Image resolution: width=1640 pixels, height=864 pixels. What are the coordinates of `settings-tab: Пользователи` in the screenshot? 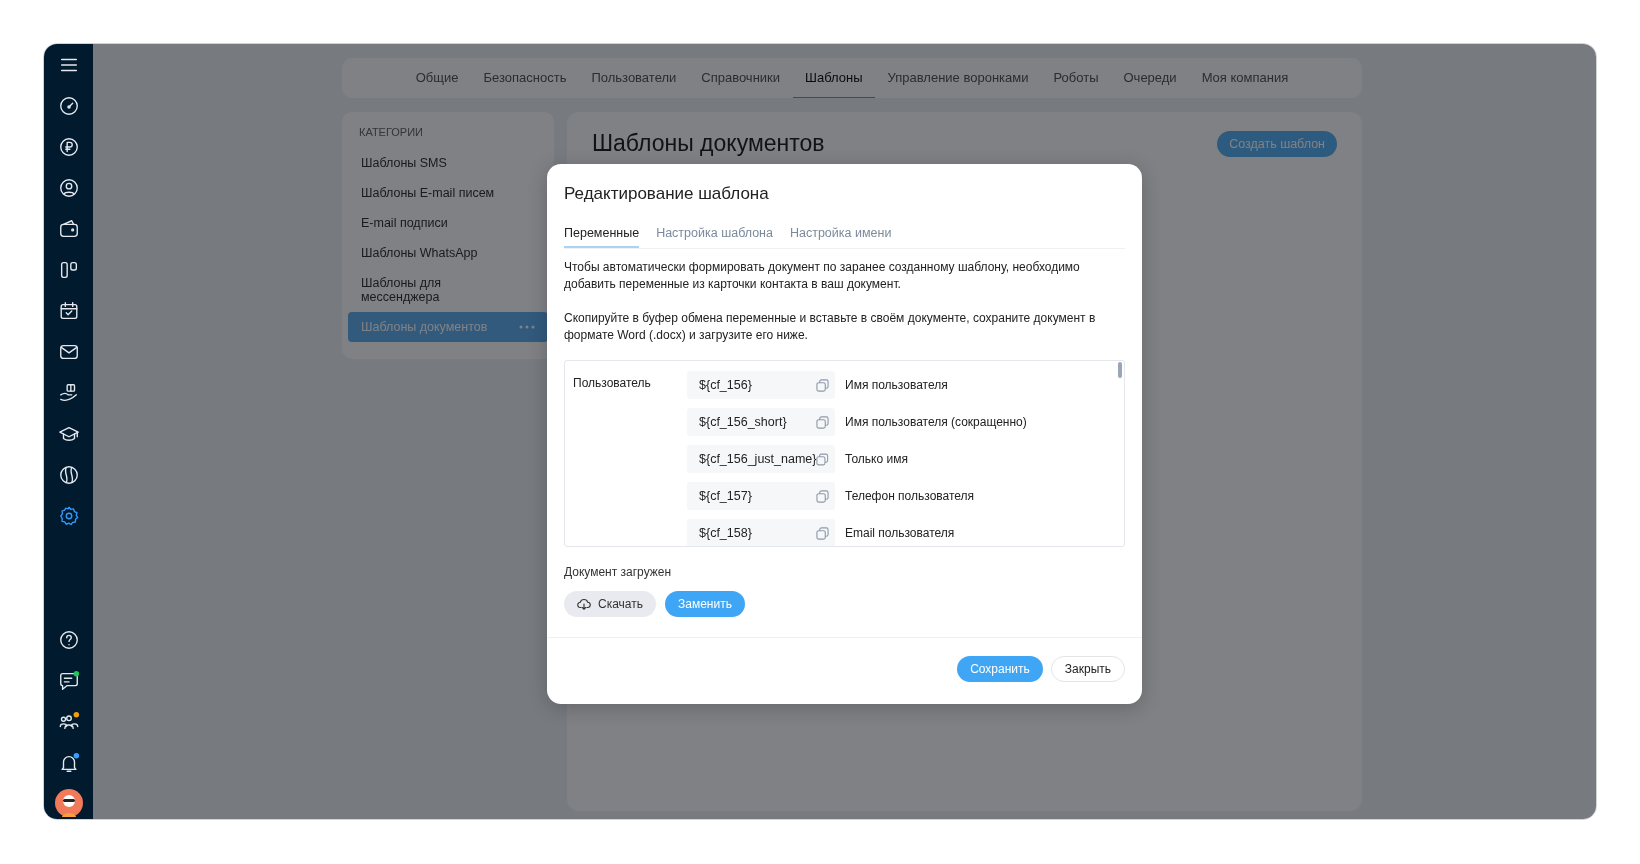 It's located at (634, 78).